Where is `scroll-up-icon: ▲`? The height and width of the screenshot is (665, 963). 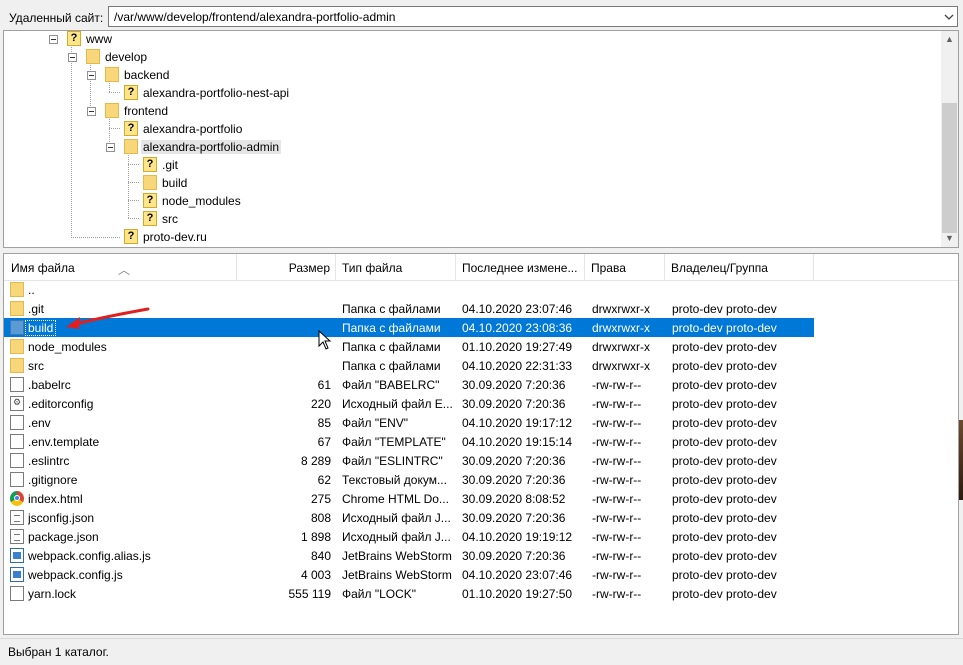
scroll-up-icon: ▲ is located at coordinates (949, 39).